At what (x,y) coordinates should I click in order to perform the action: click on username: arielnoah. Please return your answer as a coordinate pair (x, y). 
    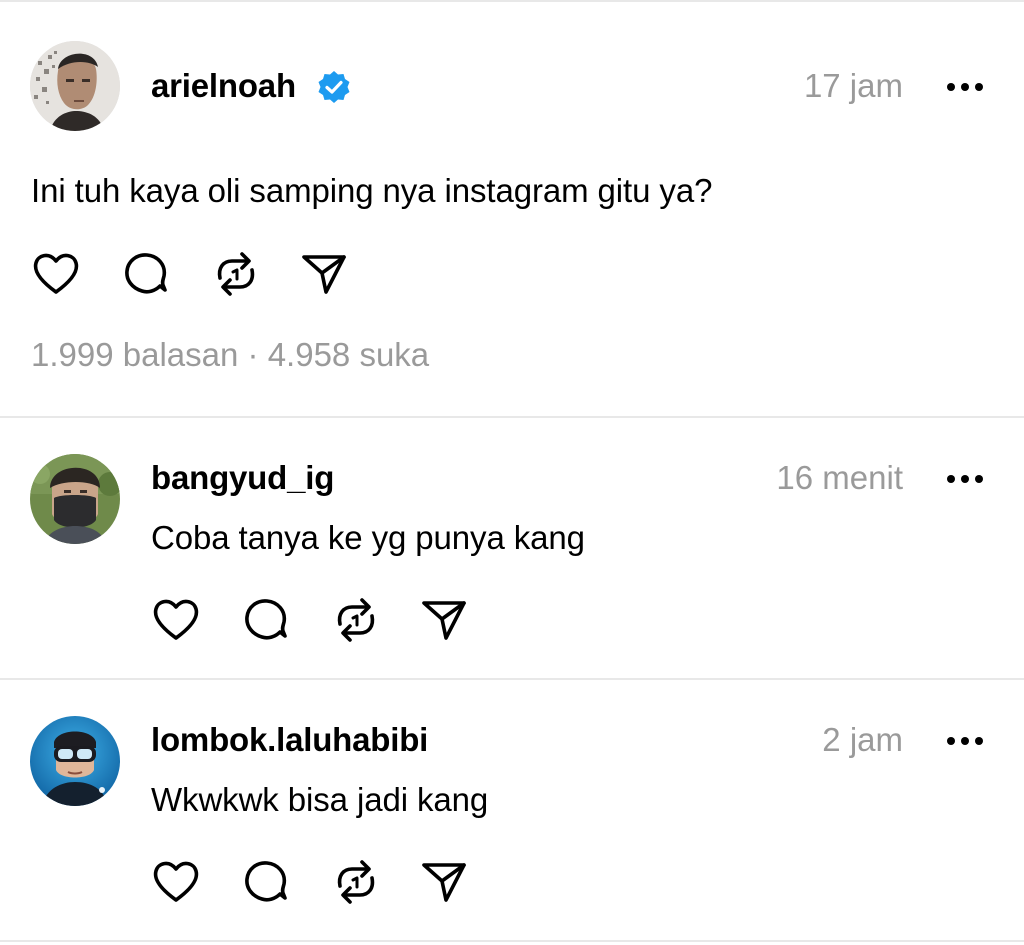
    Looking at the image, I should click on (223, 86).